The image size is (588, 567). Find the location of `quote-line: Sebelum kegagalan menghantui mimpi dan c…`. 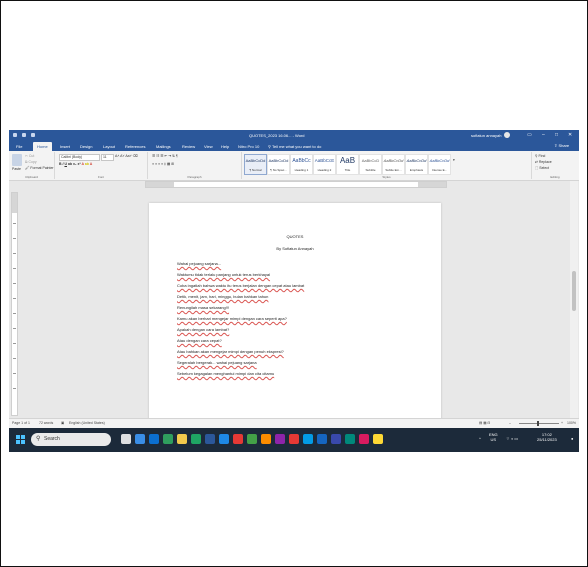

quote-line: Sebelum kegagalan menghantui mimpi dan c… is located at coordinates (225, 373).